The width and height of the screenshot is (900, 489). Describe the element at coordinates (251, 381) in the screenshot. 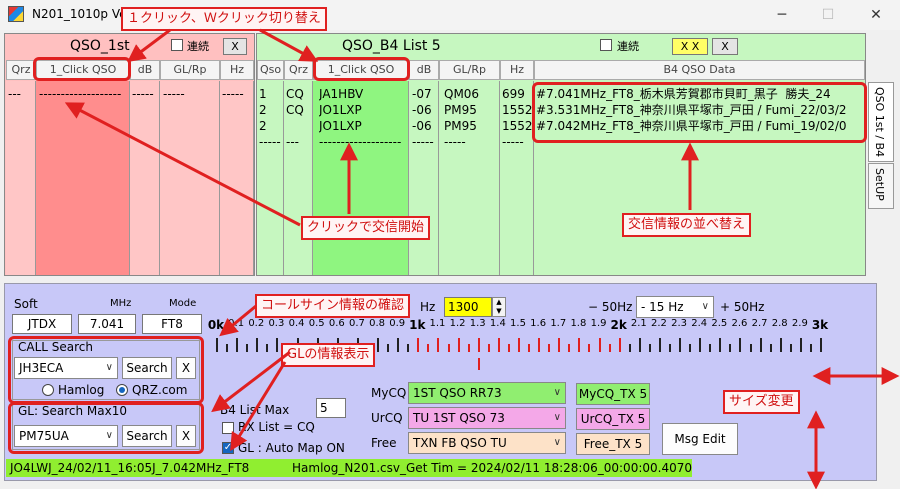

I see `arrow-to-gl-search` at that location.